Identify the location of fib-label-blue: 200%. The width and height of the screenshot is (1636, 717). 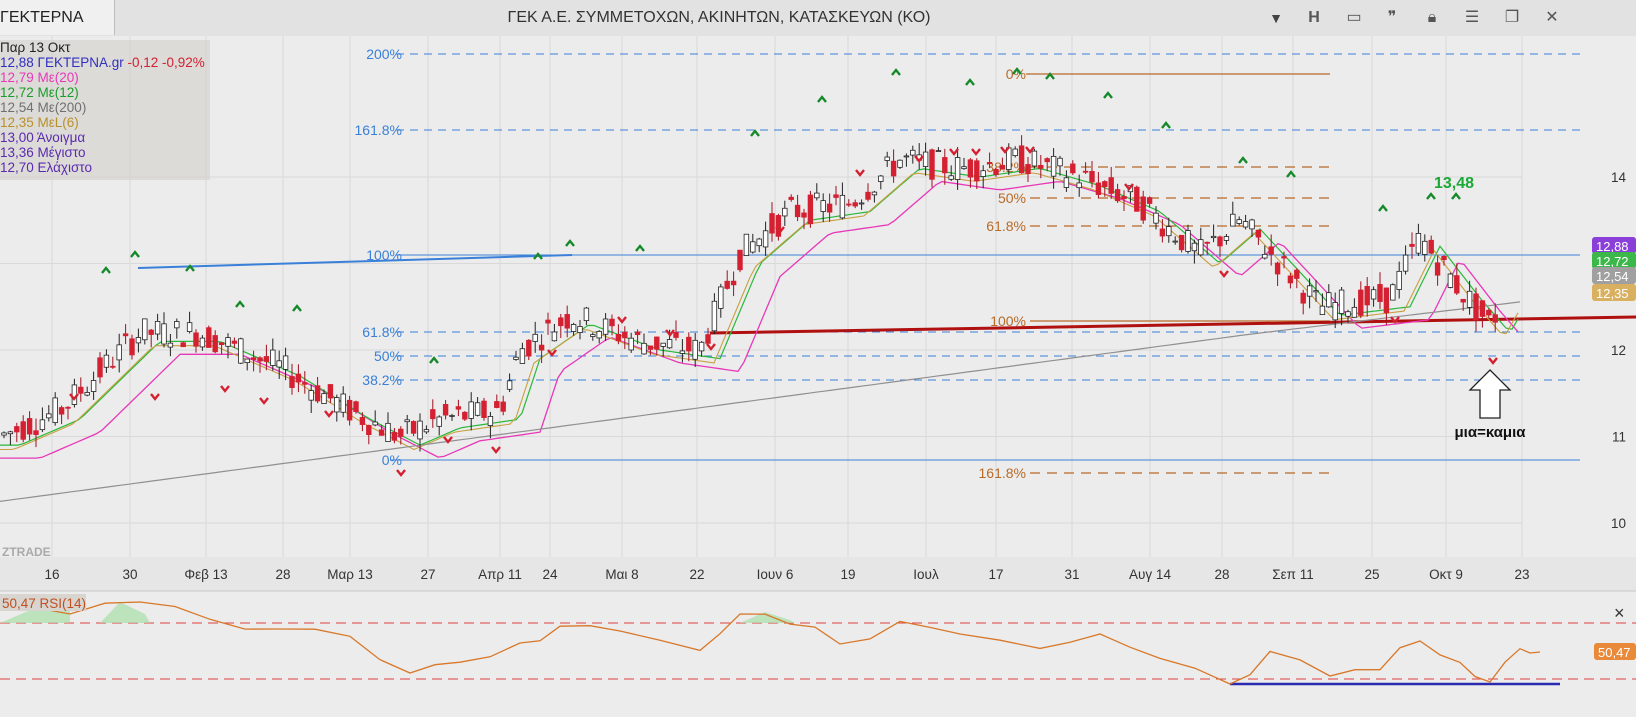
(384, 54).